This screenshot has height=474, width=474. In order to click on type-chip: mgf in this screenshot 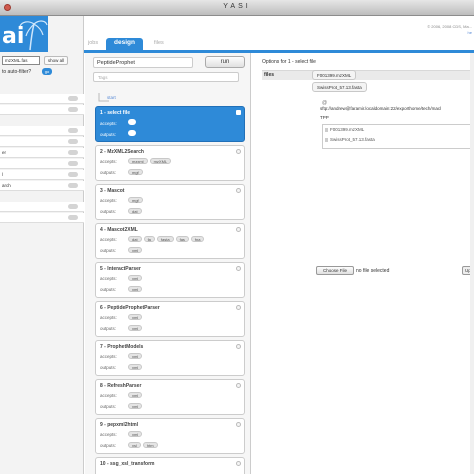, I will do `click(135, 172)`.